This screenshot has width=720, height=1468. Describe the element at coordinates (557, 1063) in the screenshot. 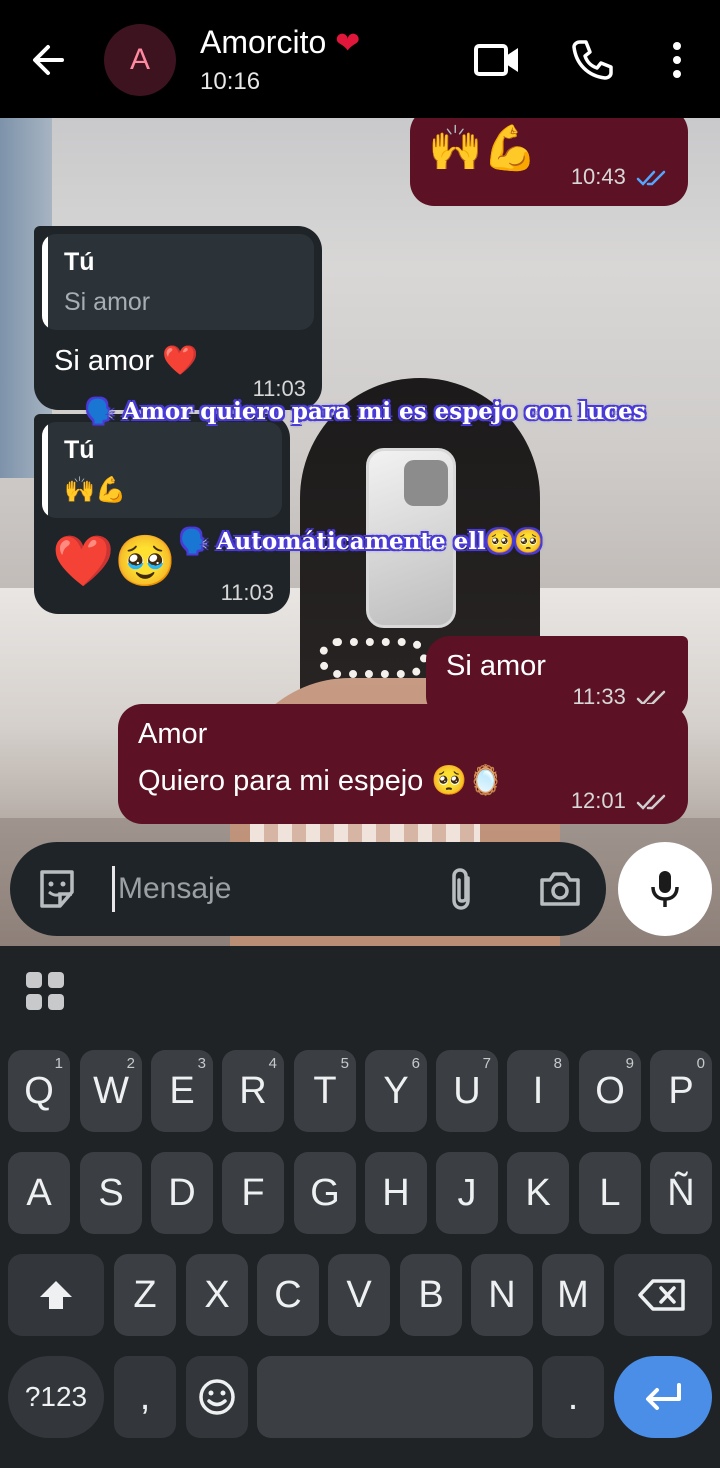

I see `key-hint: 8` at that location.